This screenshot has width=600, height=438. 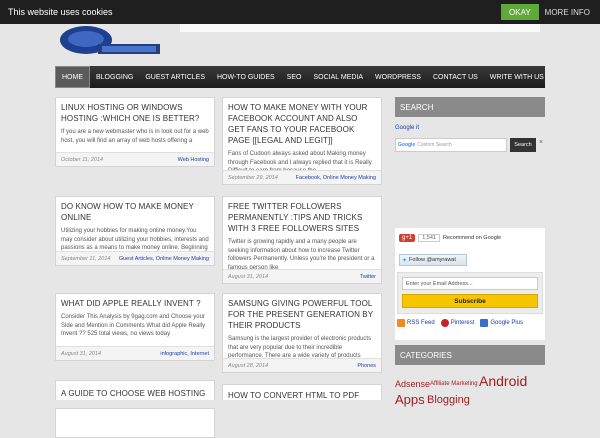 What do you see at coordinates (135, 211) in the screenshot?
I see `post-title: DO KNOW HOW TO MAKE MONEY ONLINE` at bounding box center [135, 211].